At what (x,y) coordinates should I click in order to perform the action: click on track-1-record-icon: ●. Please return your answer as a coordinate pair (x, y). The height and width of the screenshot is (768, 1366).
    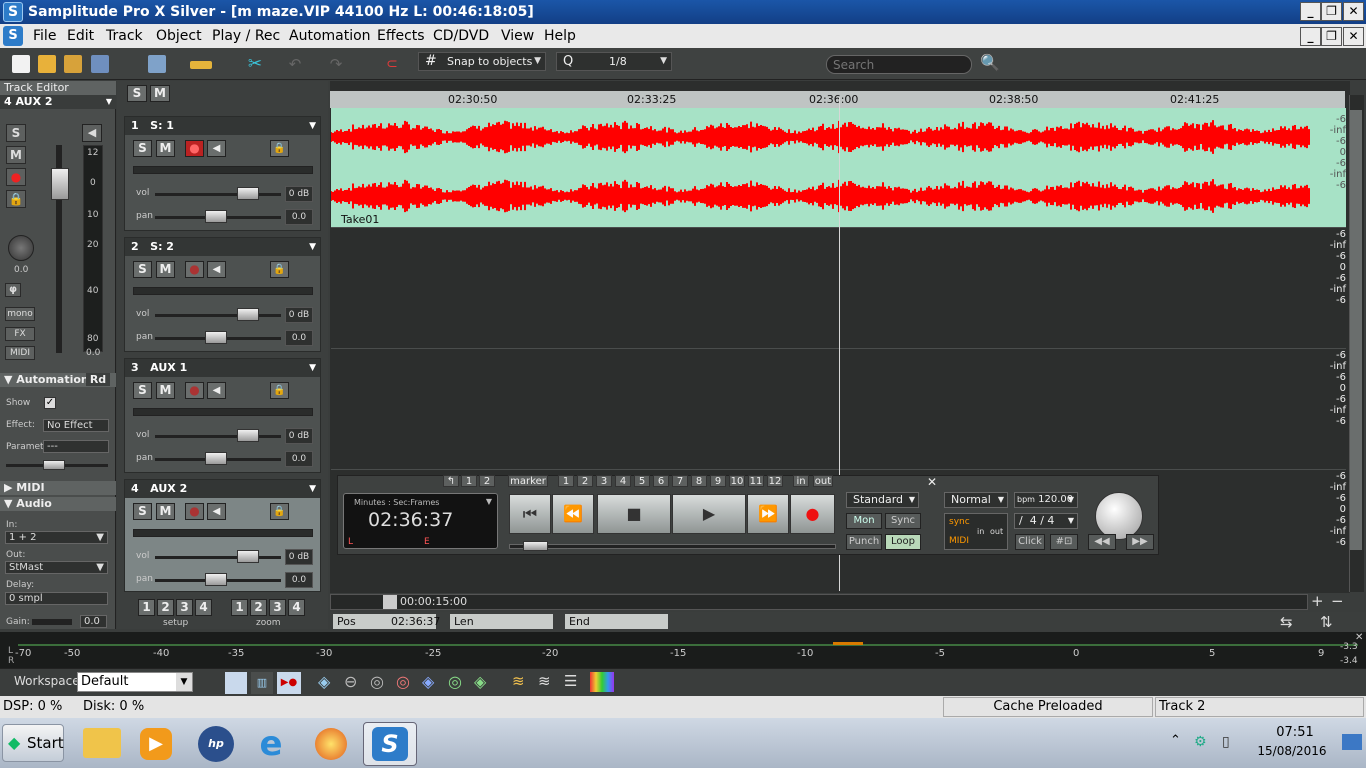
    Looking at the image, I should click on (194, 148).